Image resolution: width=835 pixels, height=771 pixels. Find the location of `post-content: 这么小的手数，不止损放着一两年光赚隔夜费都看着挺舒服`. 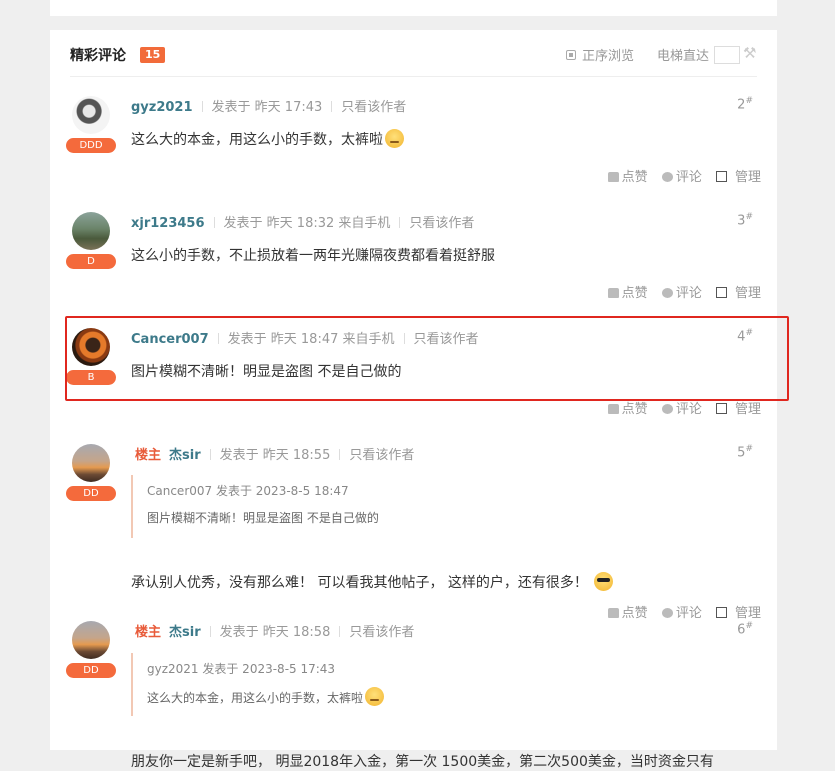

post-content: 这么小的手数，不止损放着一两年光赚隔夜费都看着挺舒服 is located at coordinates (313, 255).